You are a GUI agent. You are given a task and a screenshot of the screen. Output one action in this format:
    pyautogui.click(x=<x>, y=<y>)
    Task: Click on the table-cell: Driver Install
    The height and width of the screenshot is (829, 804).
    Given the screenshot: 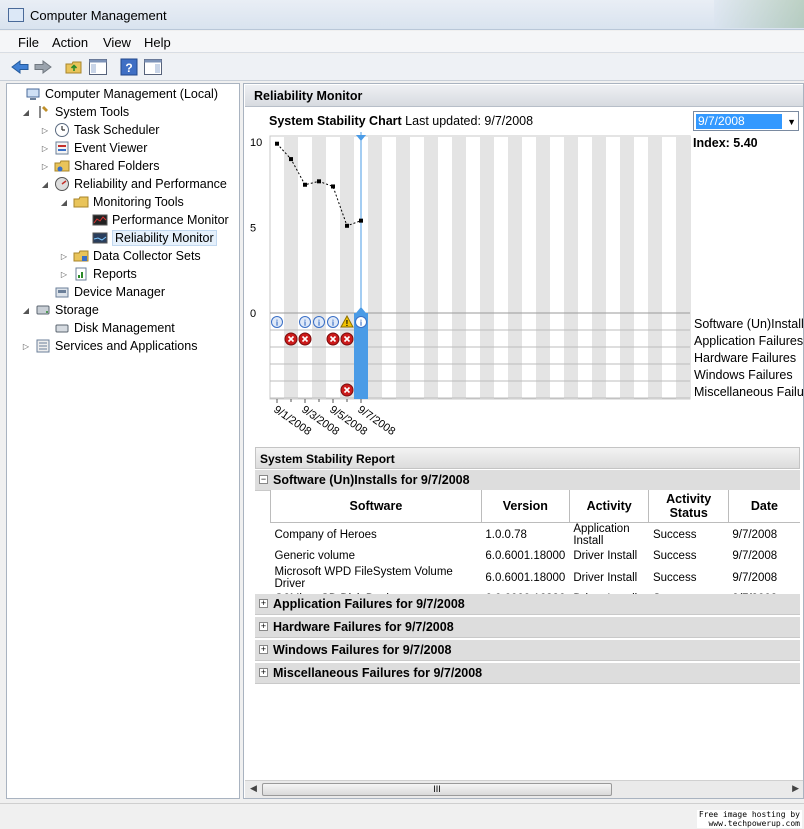 What is the action you would take?
    pyautogui.click(x=605, y=556)
    